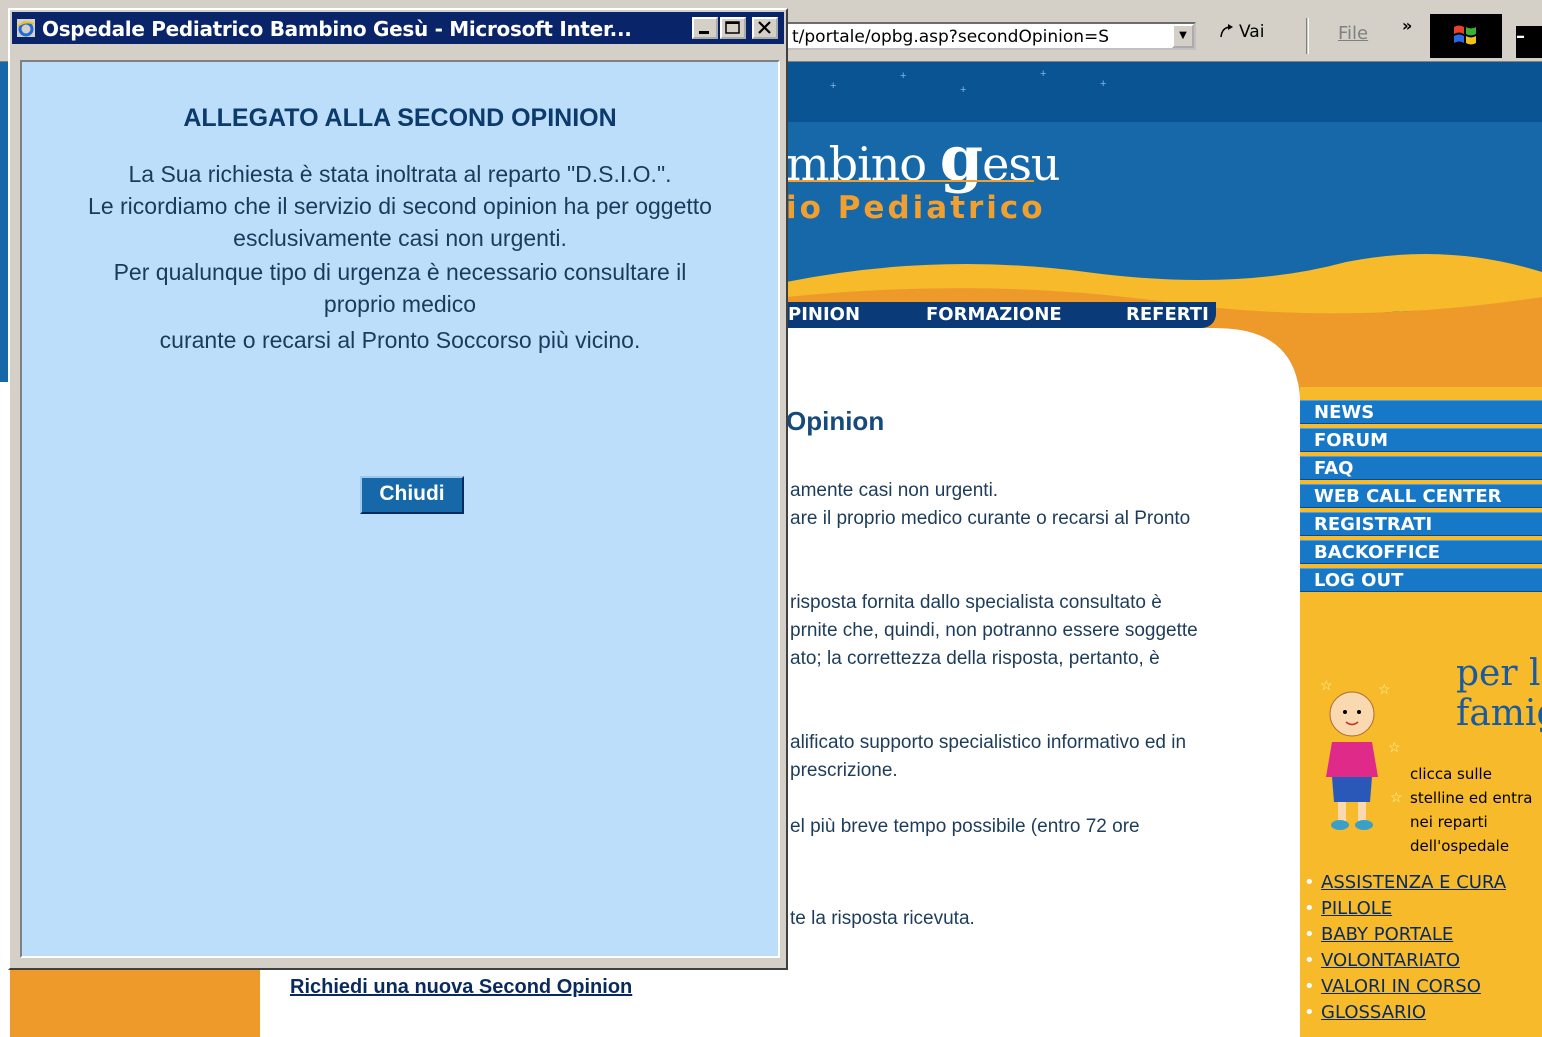 This screenshot has width=1542, height=1037. I want to click on close-icon, so click(764, 27).